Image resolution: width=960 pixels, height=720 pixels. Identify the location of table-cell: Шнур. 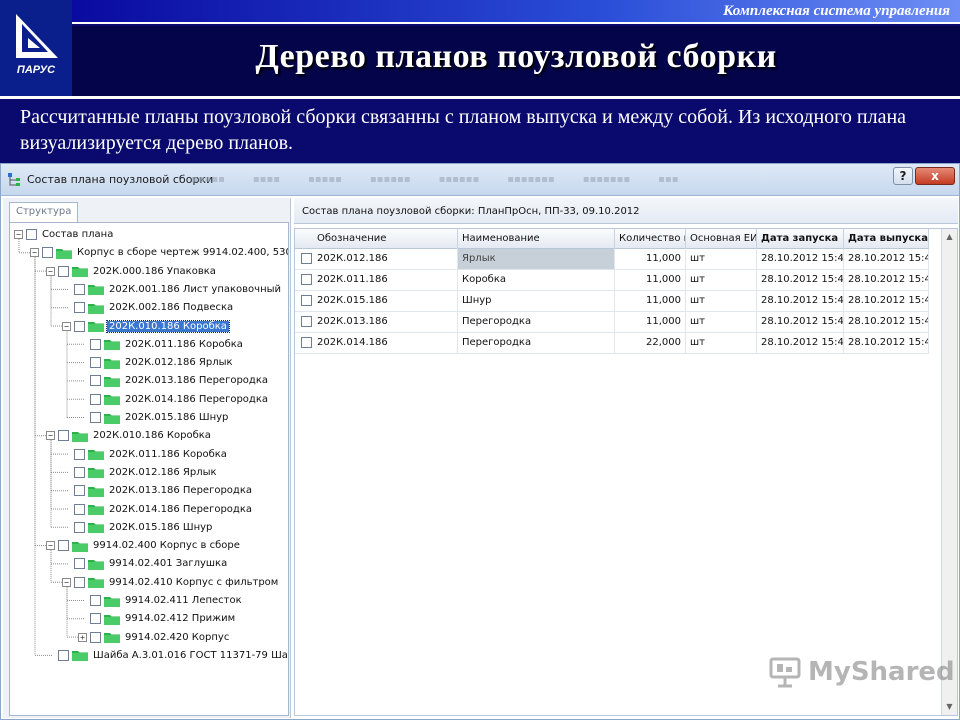
(536, 301).